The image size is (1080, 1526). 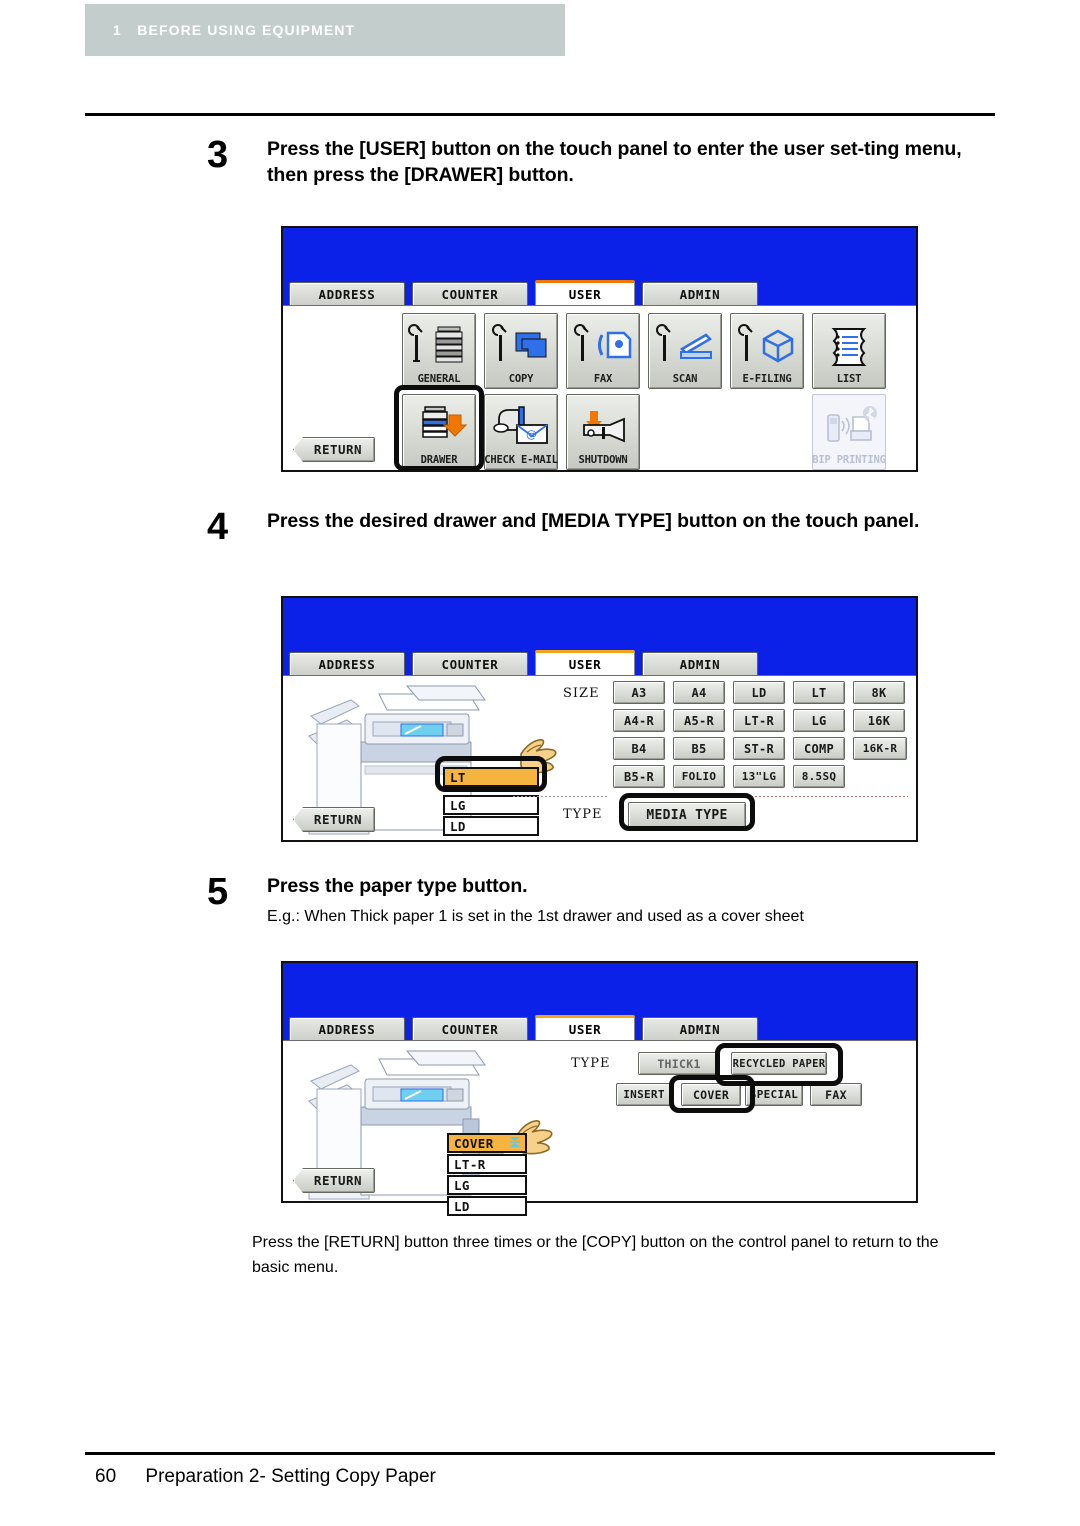 What do you see at coordinates (879, 692) in the screenshot?
I see `size-button-8k: 8K` at bounding box center [879, 692].